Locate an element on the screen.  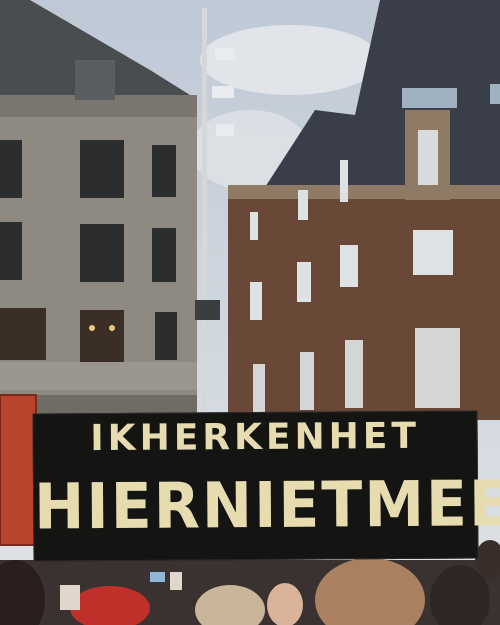
protest-sign-line-2: HIERNIETMEER is located at coordinates (266, 506).